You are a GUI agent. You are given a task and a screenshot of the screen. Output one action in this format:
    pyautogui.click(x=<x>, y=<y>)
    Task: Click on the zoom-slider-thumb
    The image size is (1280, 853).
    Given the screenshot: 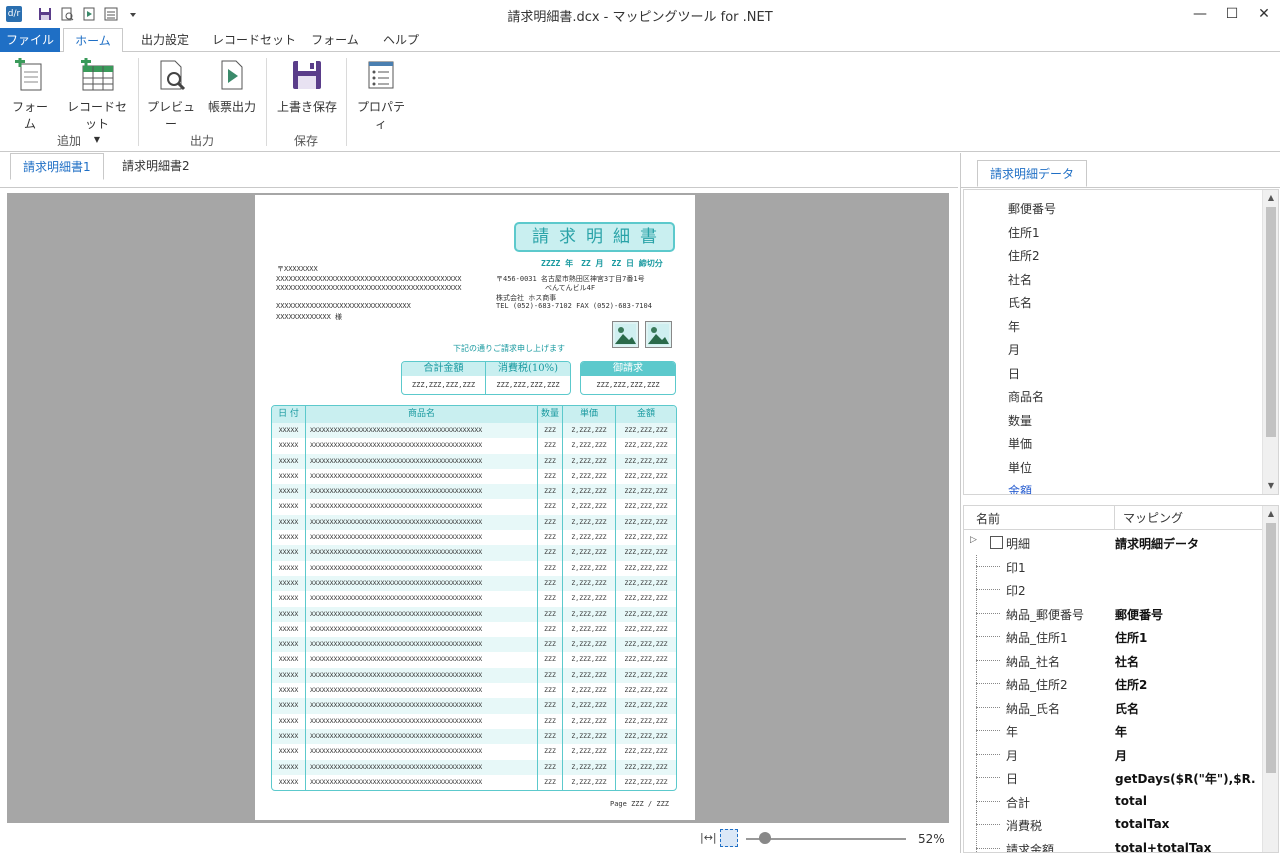 What is the action you would take?
    pyautogui.click(x=764, y=838)
    